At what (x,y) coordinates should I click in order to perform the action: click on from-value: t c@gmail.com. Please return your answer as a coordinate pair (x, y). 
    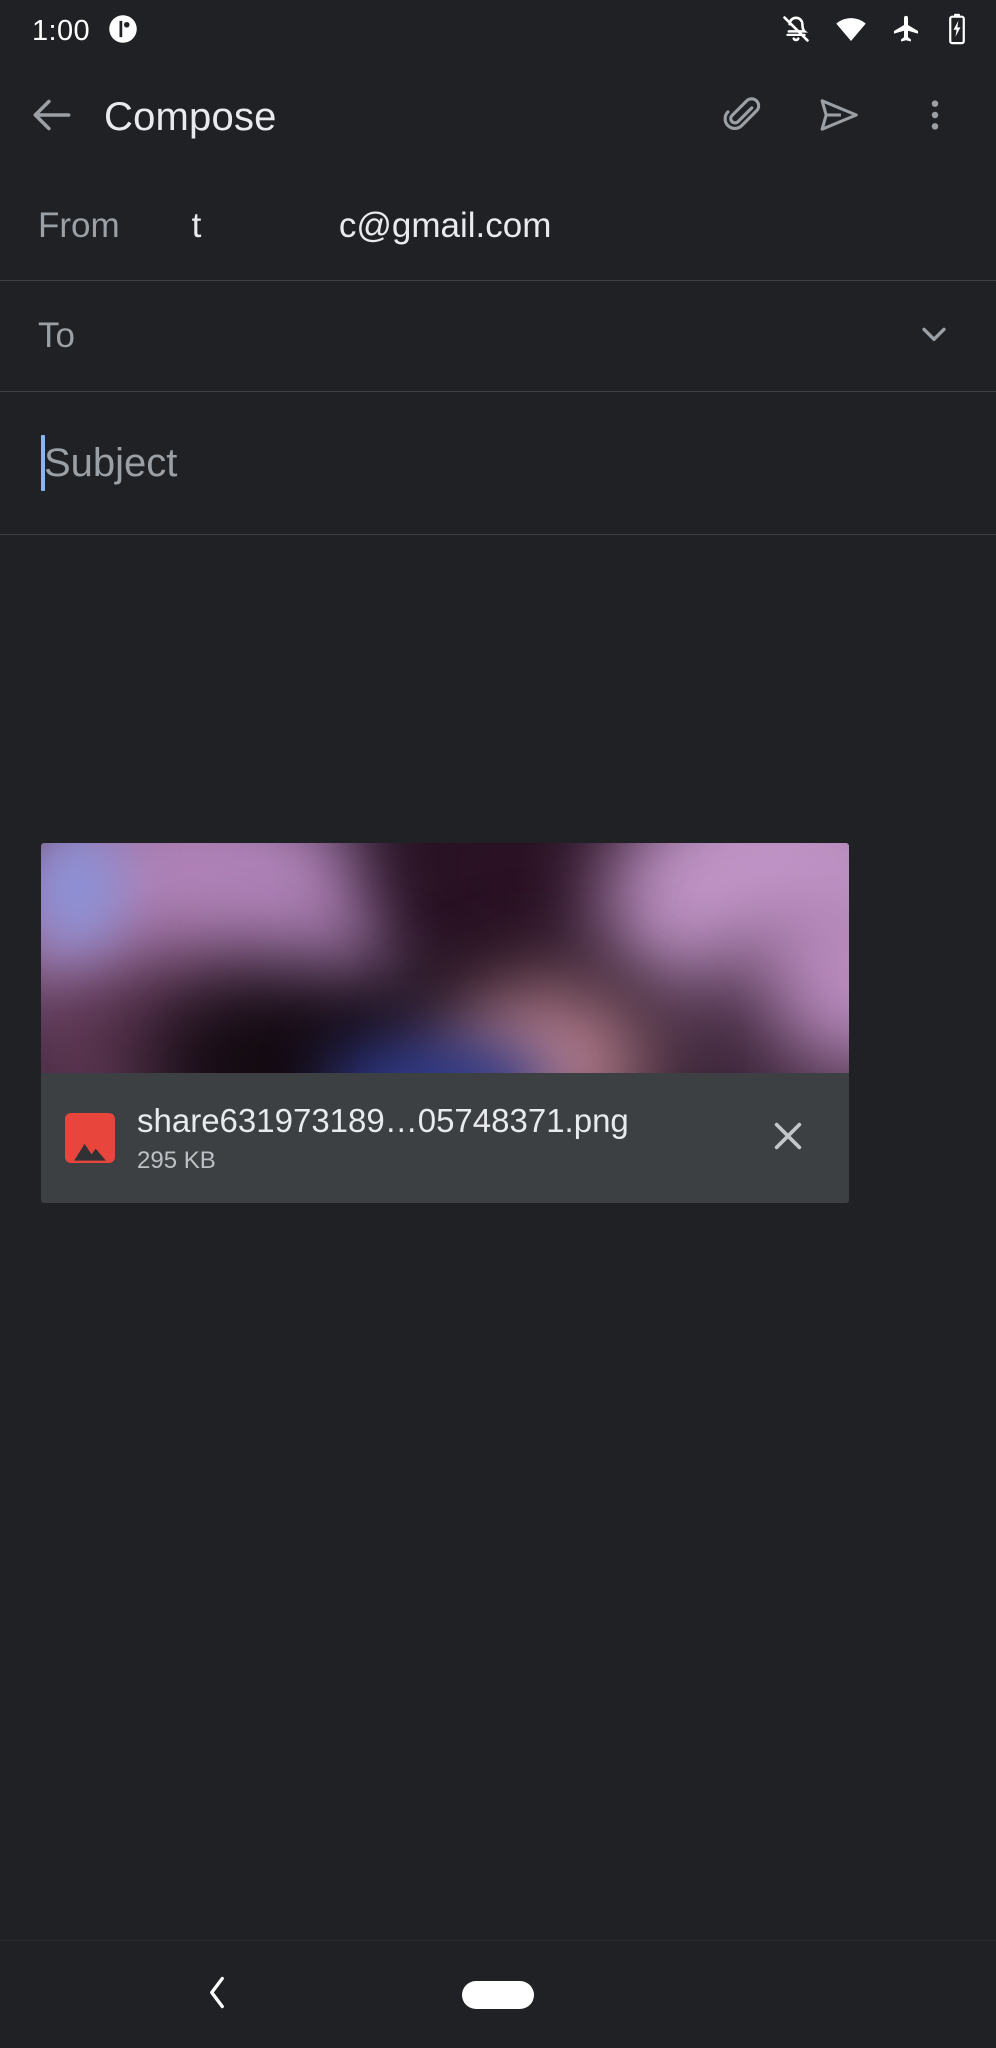
    Looking at the image, I should click on (372, 226).